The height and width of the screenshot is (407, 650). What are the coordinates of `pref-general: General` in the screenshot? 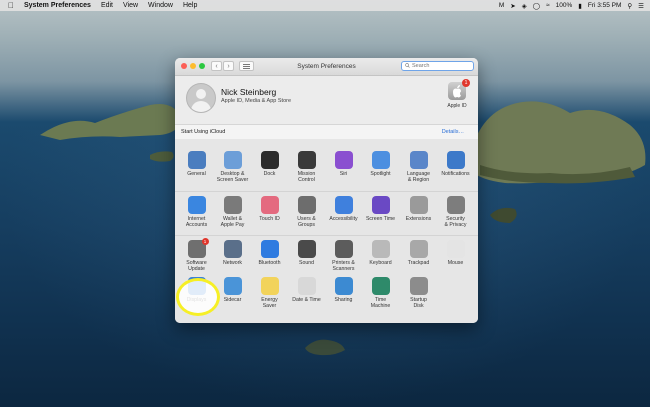 It's located at (196, 172).